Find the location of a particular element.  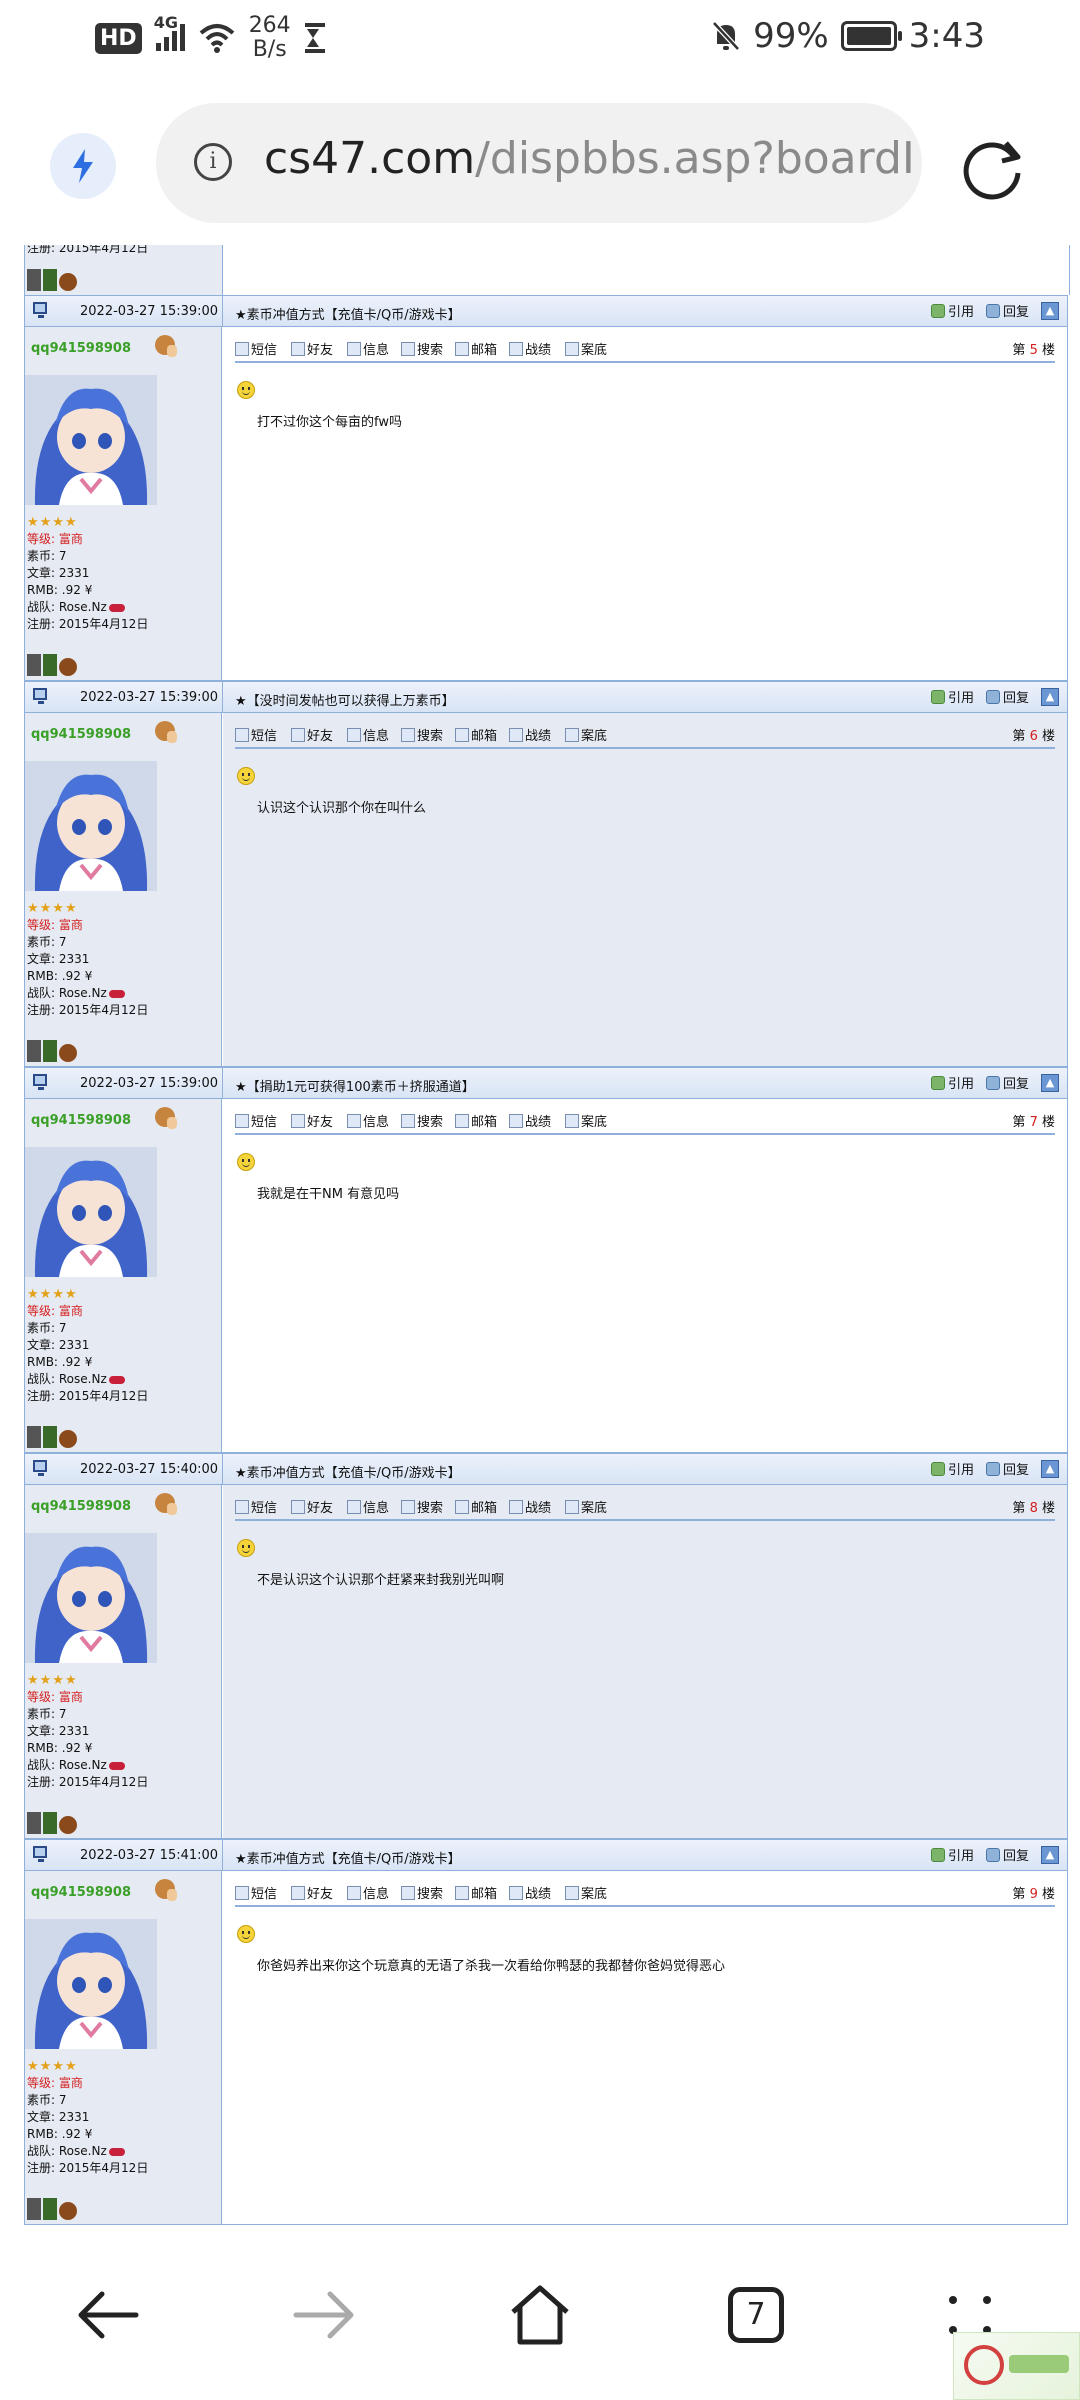

forward-button is located at coordinates (324, 2315).